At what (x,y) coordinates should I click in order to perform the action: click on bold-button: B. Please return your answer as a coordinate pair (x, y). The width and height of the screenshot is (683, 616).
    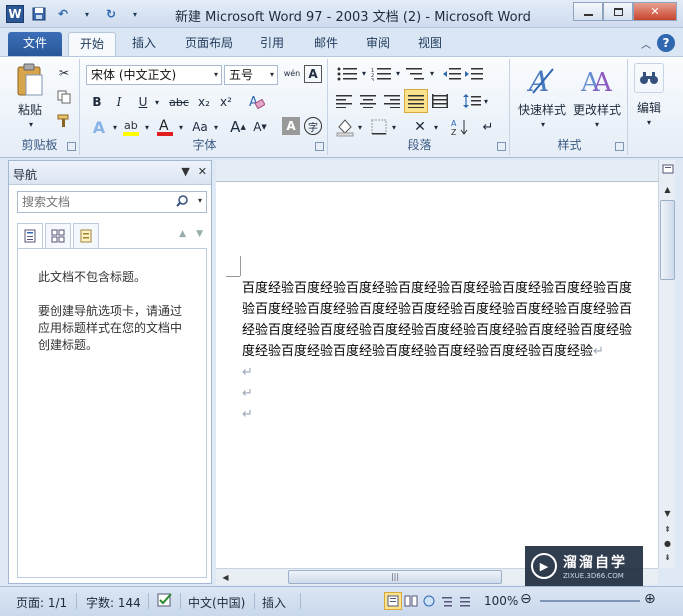
    Looking at the image, I should click on (97, 102).